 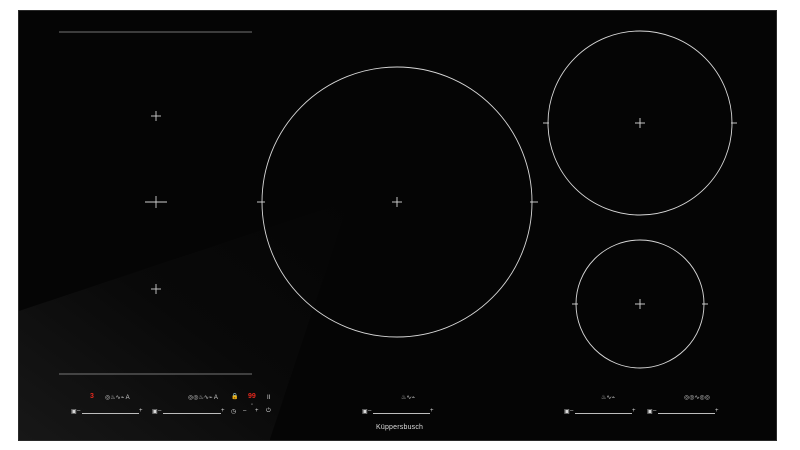 I want to click on zone4-plus: +, so click(x=634, y=411).